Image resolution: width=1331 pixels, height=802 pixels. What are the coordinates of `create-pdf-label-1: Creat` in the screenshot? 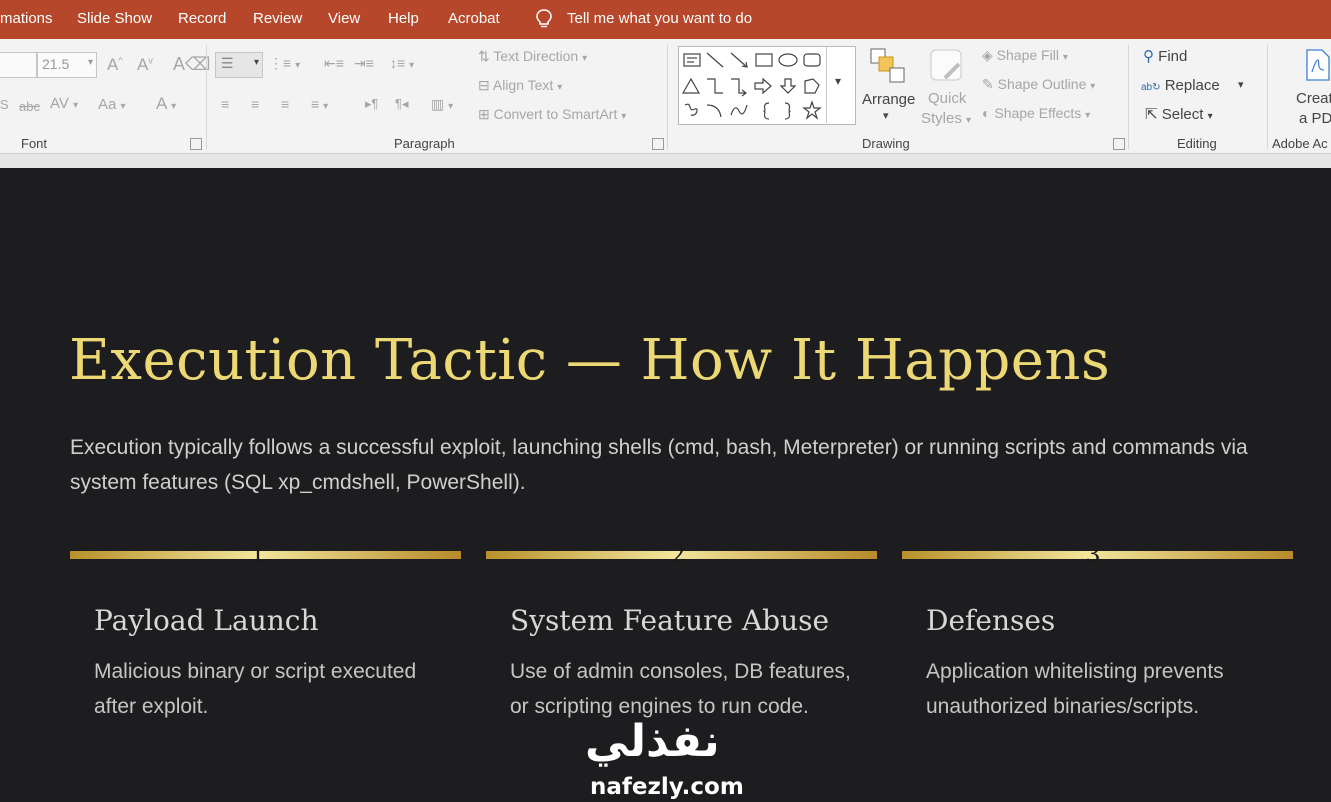 It's located at (1313, 98).